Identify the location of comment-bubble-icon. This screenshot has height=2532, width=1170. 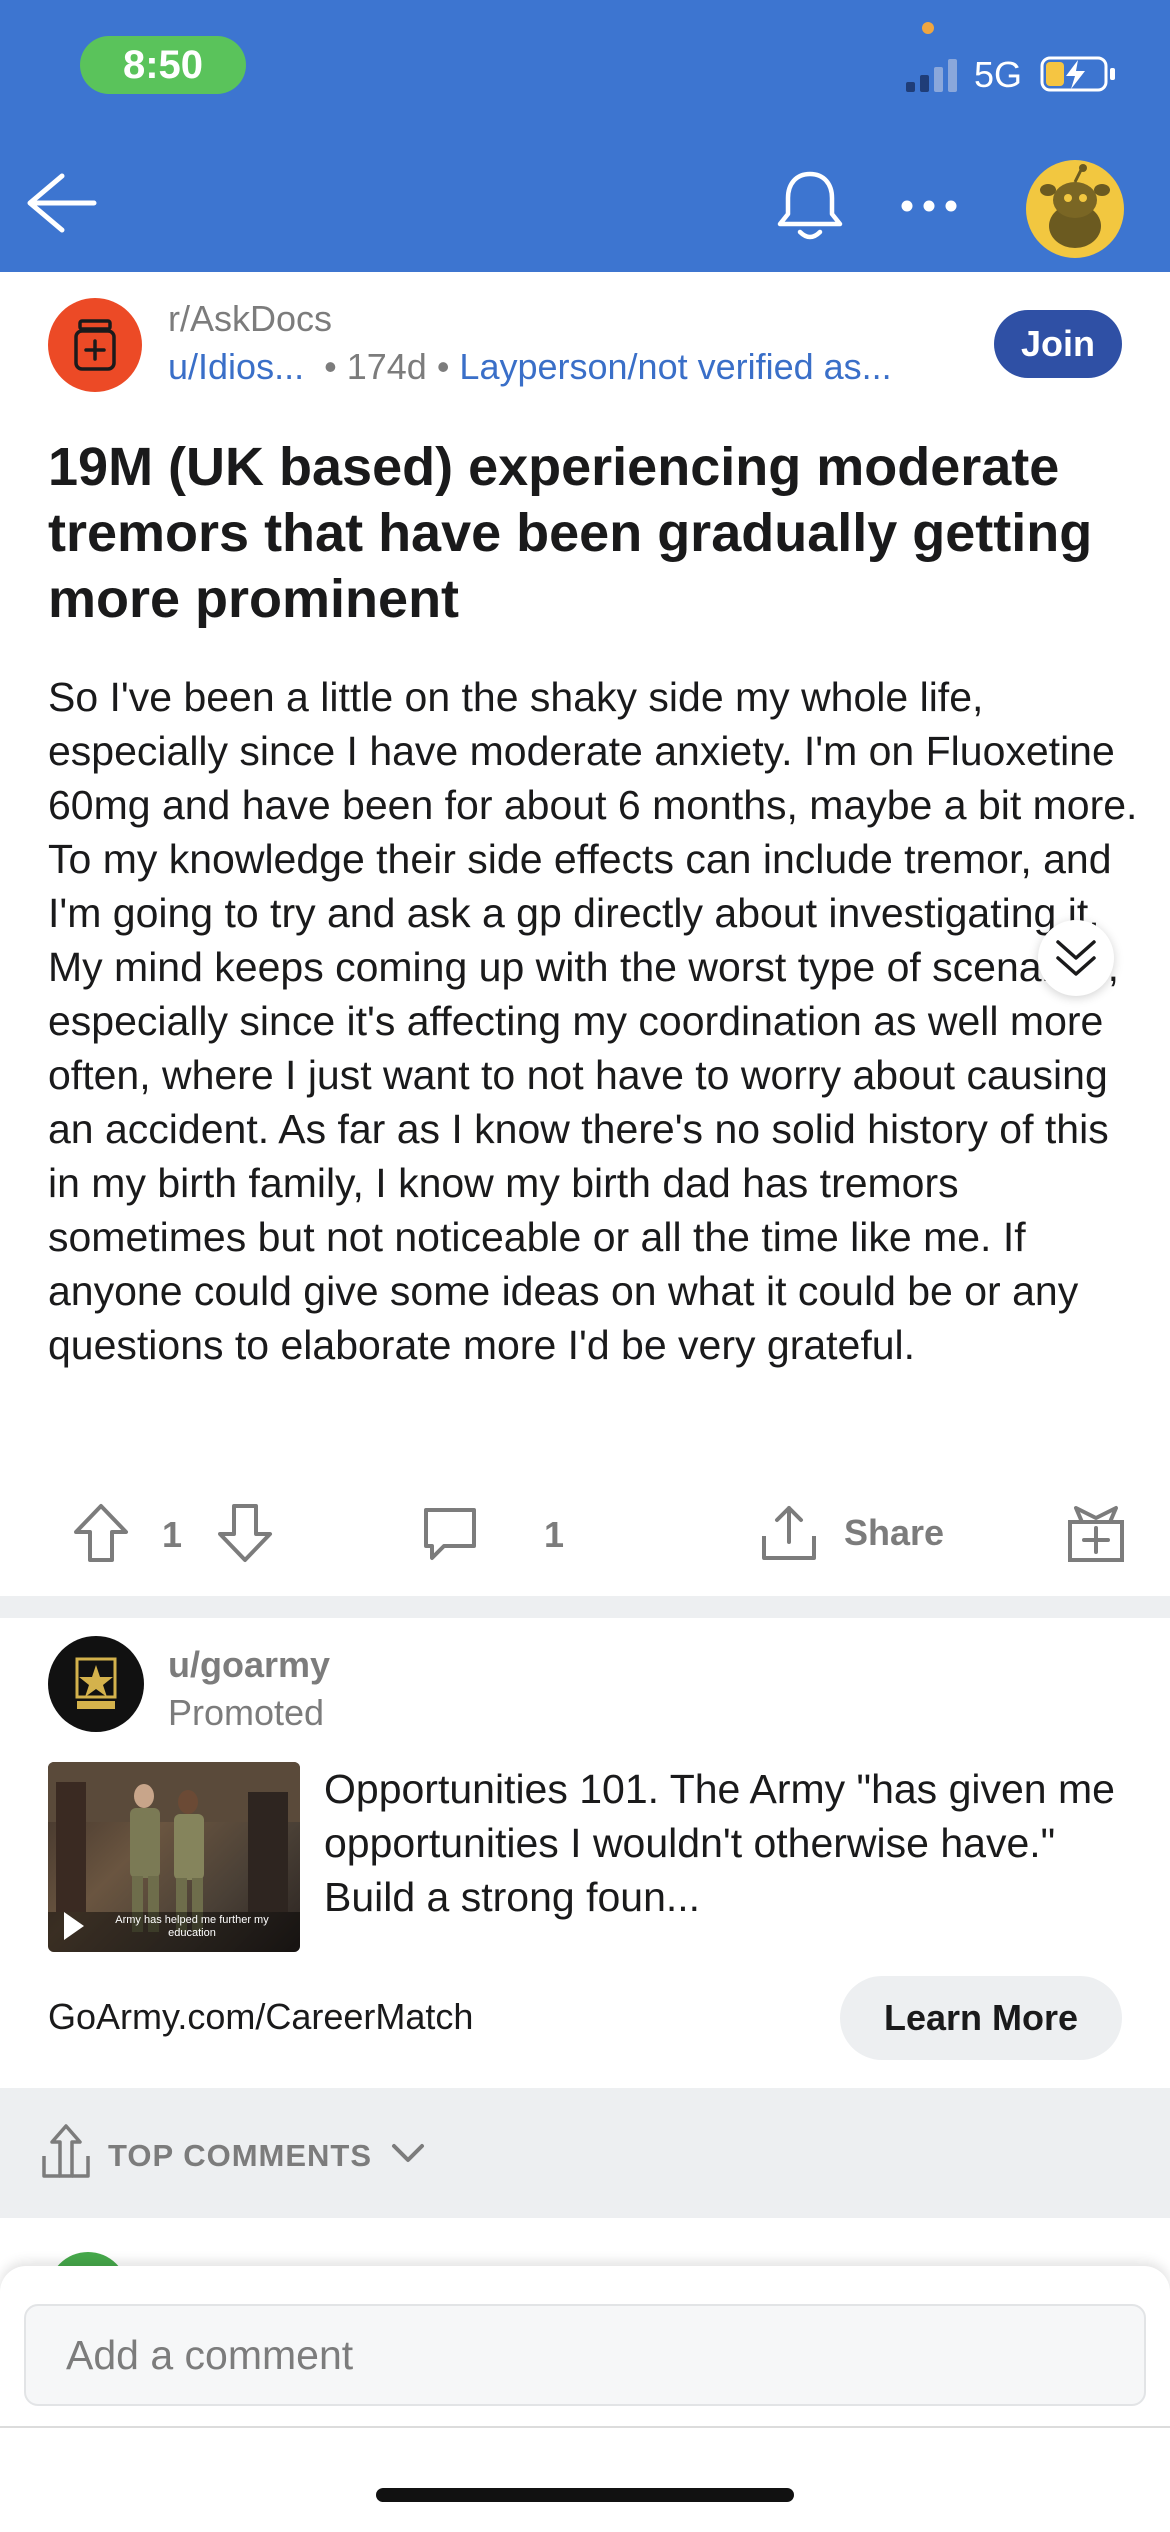
(450, 1534).